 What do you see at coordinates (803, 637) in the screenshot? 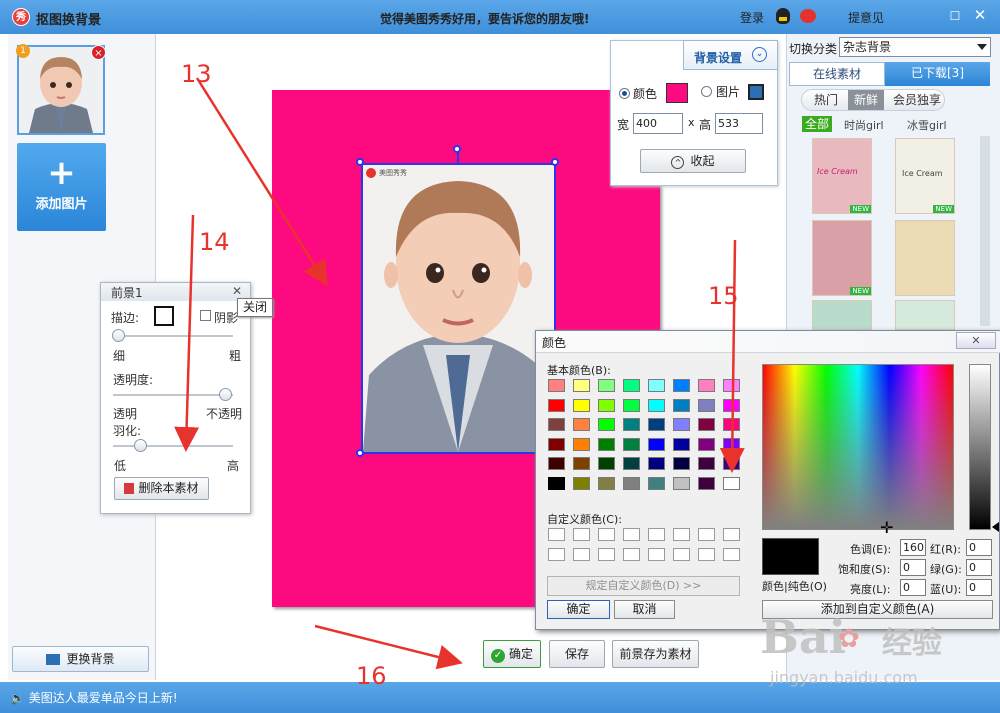
I see `watermark-brand: Bai` at bounding box center [803, 637].